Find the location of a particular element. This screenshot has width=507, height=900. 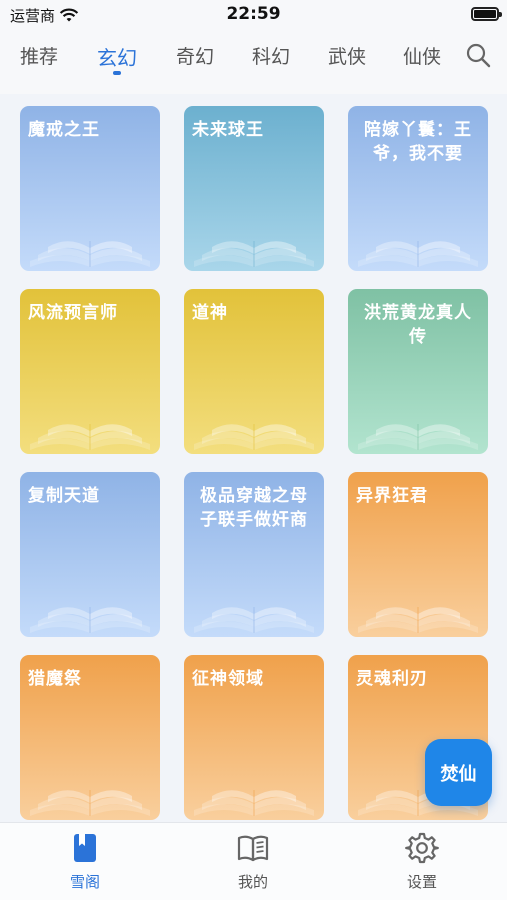

book-card: 复制天道 is located at coordinates (90, 554).